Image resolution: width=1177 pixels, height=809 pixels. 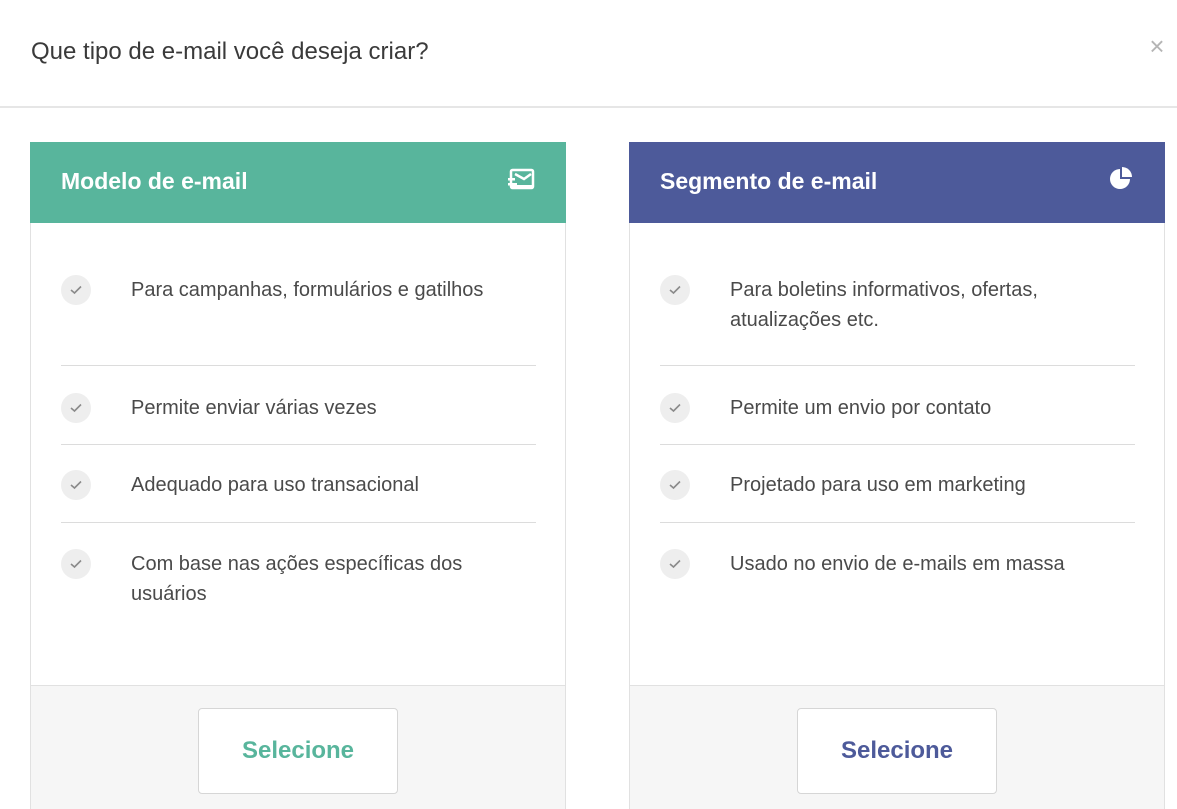 I want to click on feature-text: Projetado para uso em marketing, so click(x=878, y=485).